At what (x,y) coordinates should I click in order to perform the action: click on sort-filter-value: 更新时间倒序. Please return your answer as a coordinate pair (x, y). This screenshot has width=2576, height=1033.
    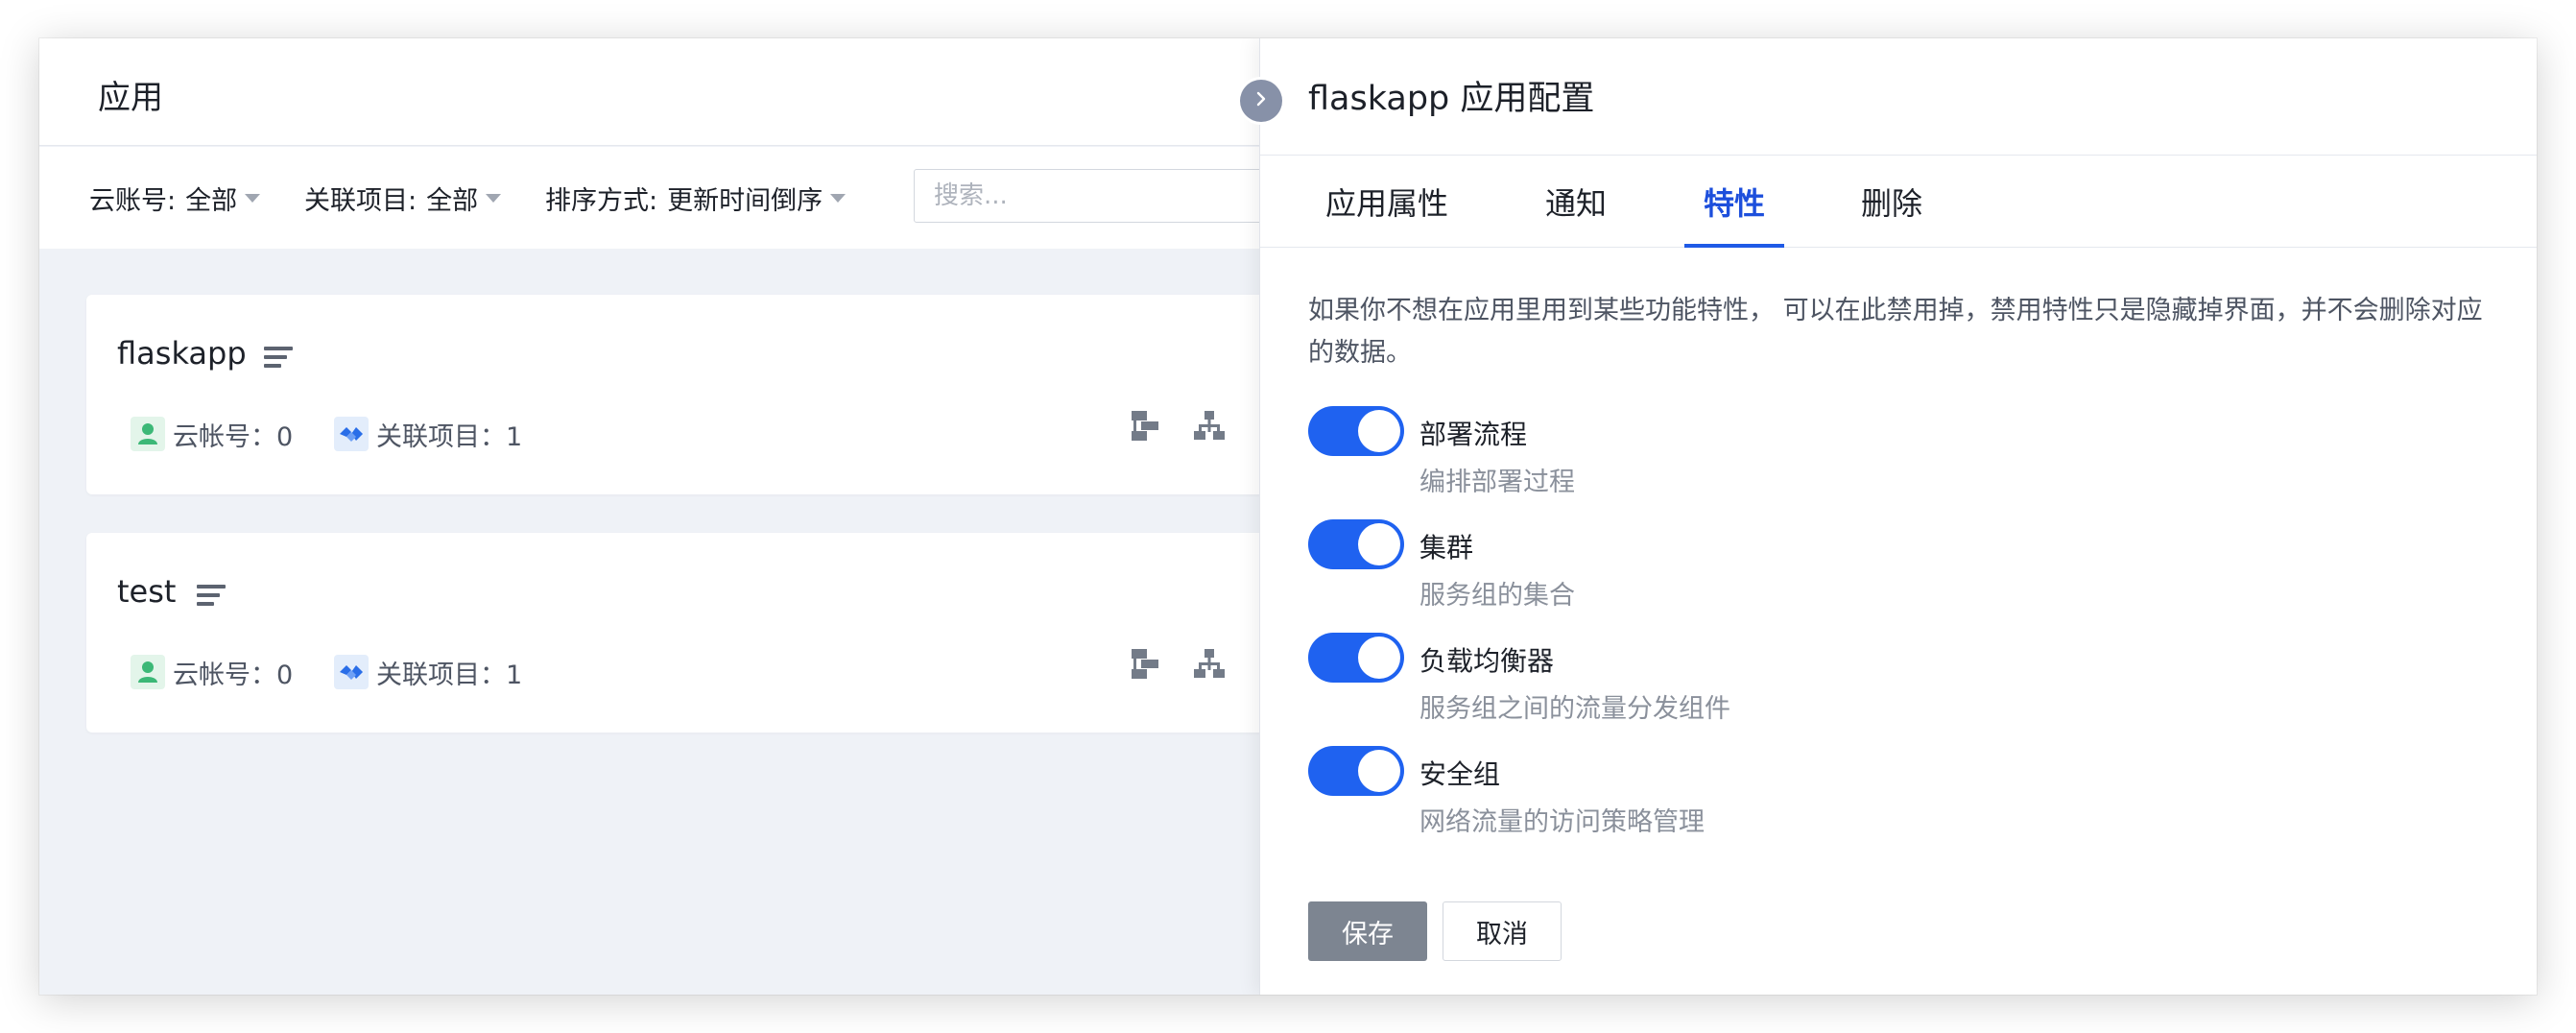
    Looking at the image, I should click on (745, 200).